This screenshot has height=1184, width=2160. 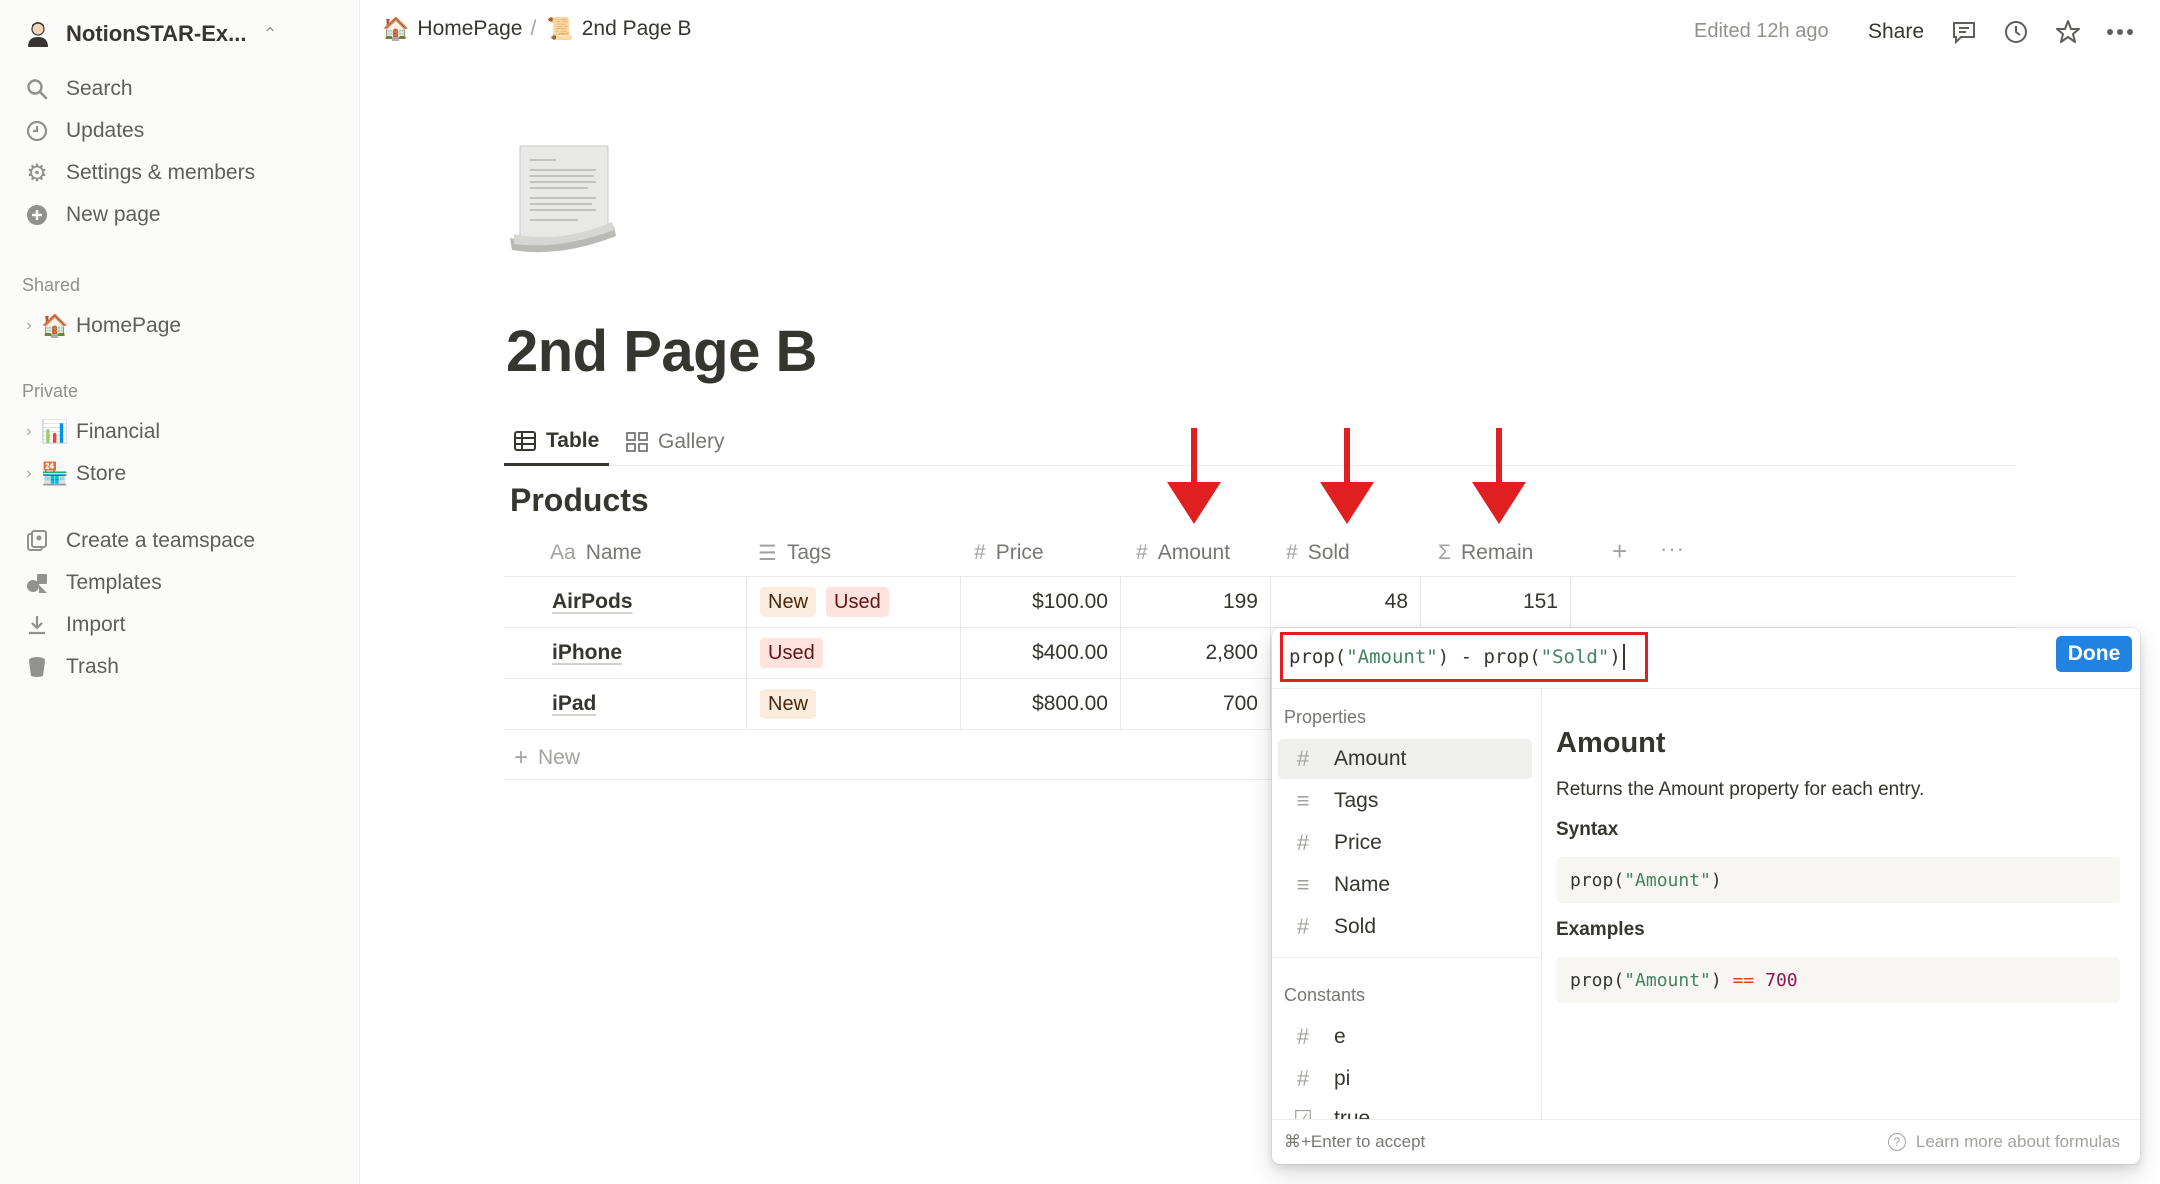 I want to click on properties-header: Properties, so click(x=1325, y=717).